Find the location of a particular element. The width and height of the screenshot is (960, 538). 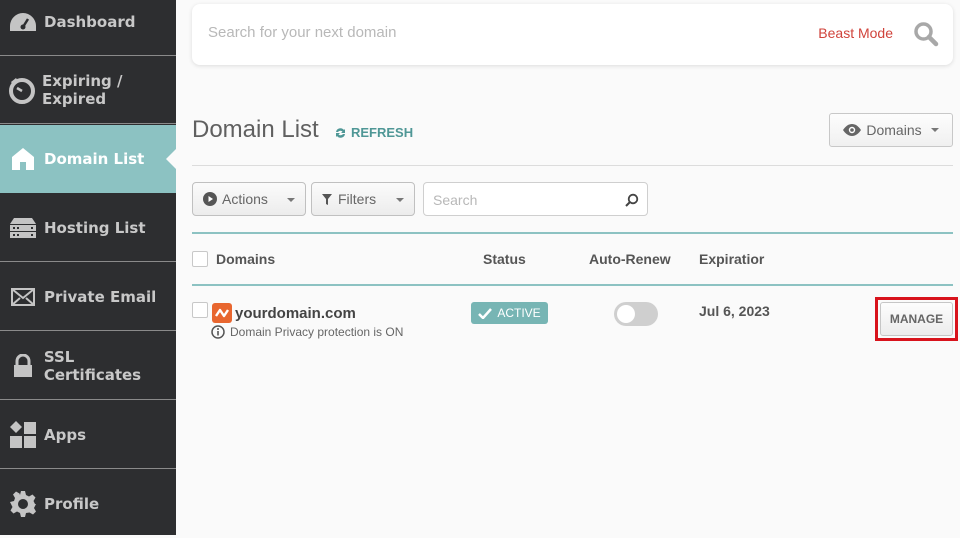

sidebar-item-label: Dashboard is located at coordinates (90, 21).